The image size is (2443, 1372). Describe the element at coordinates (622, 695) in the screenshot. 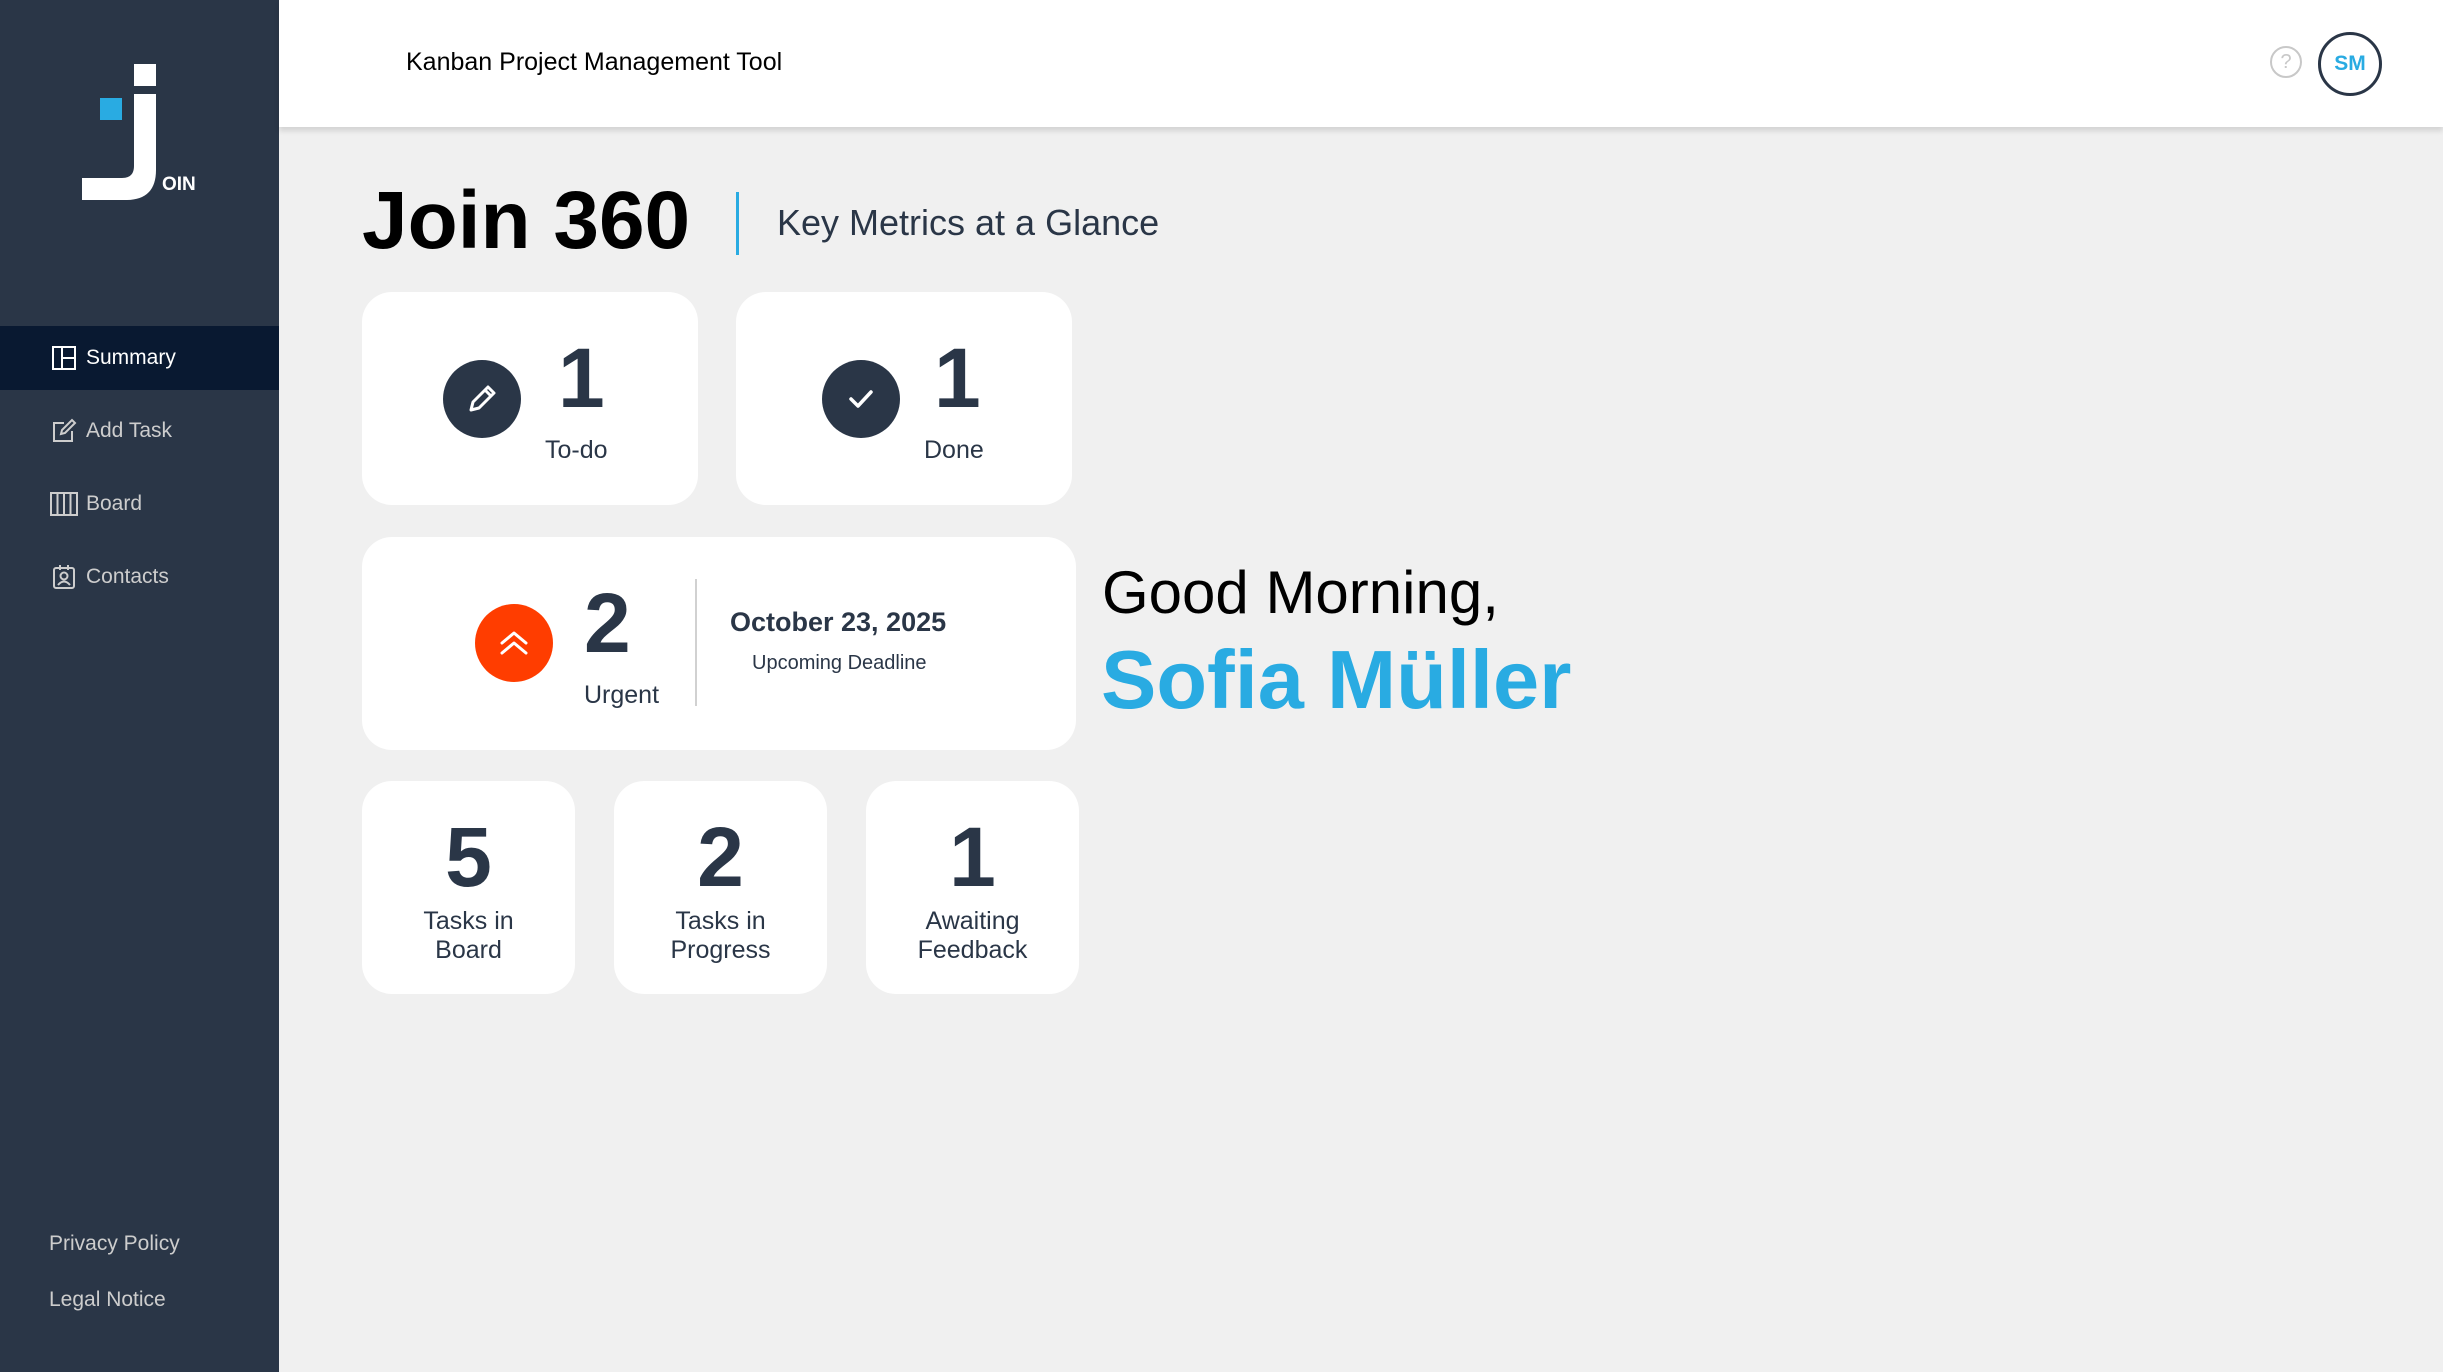

I see `urgent-label: Urgent` at that location.